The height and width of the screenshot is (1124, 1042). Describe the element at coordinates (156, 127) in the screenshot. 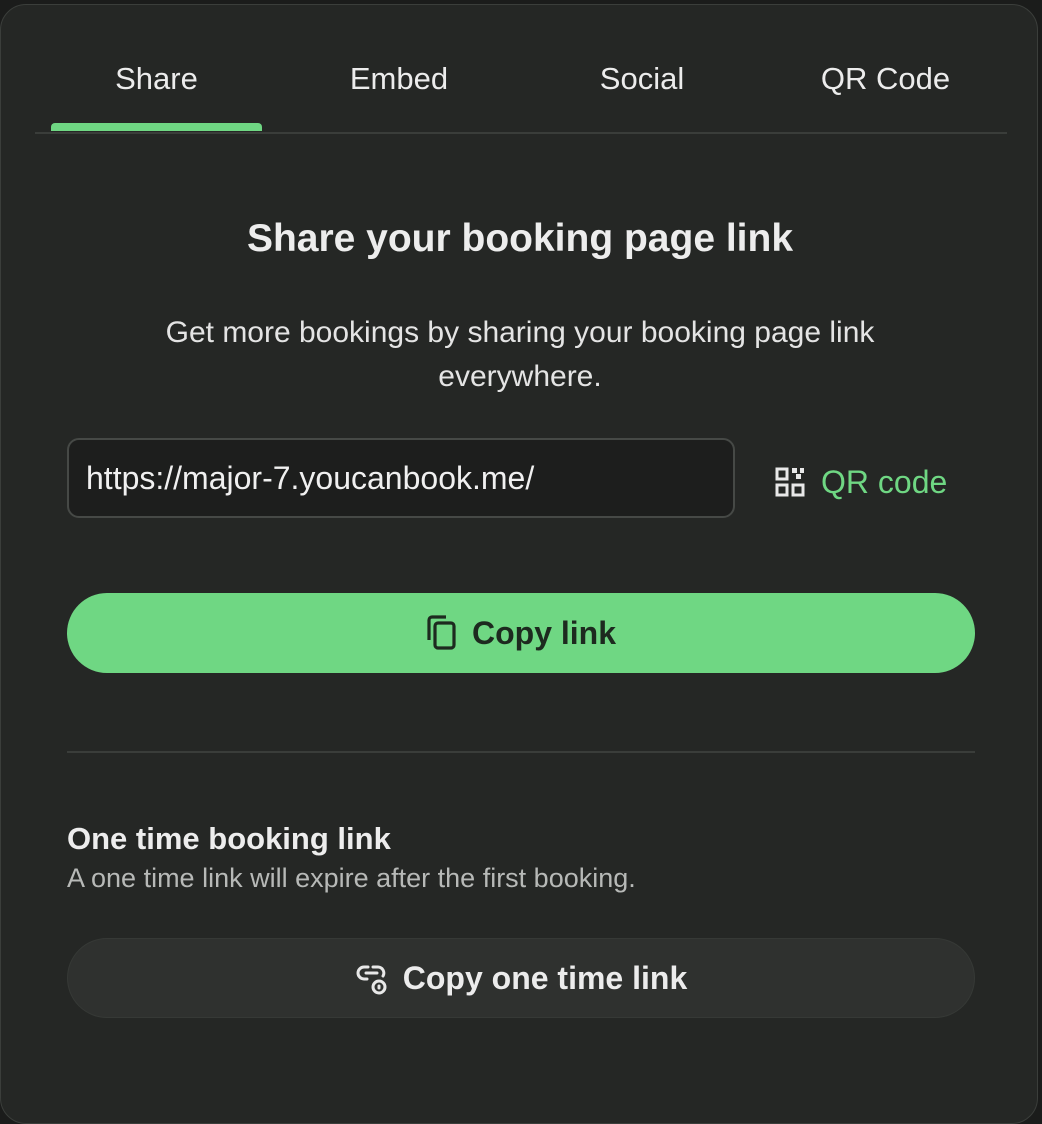

I see `active-tab-indicator` at that location.